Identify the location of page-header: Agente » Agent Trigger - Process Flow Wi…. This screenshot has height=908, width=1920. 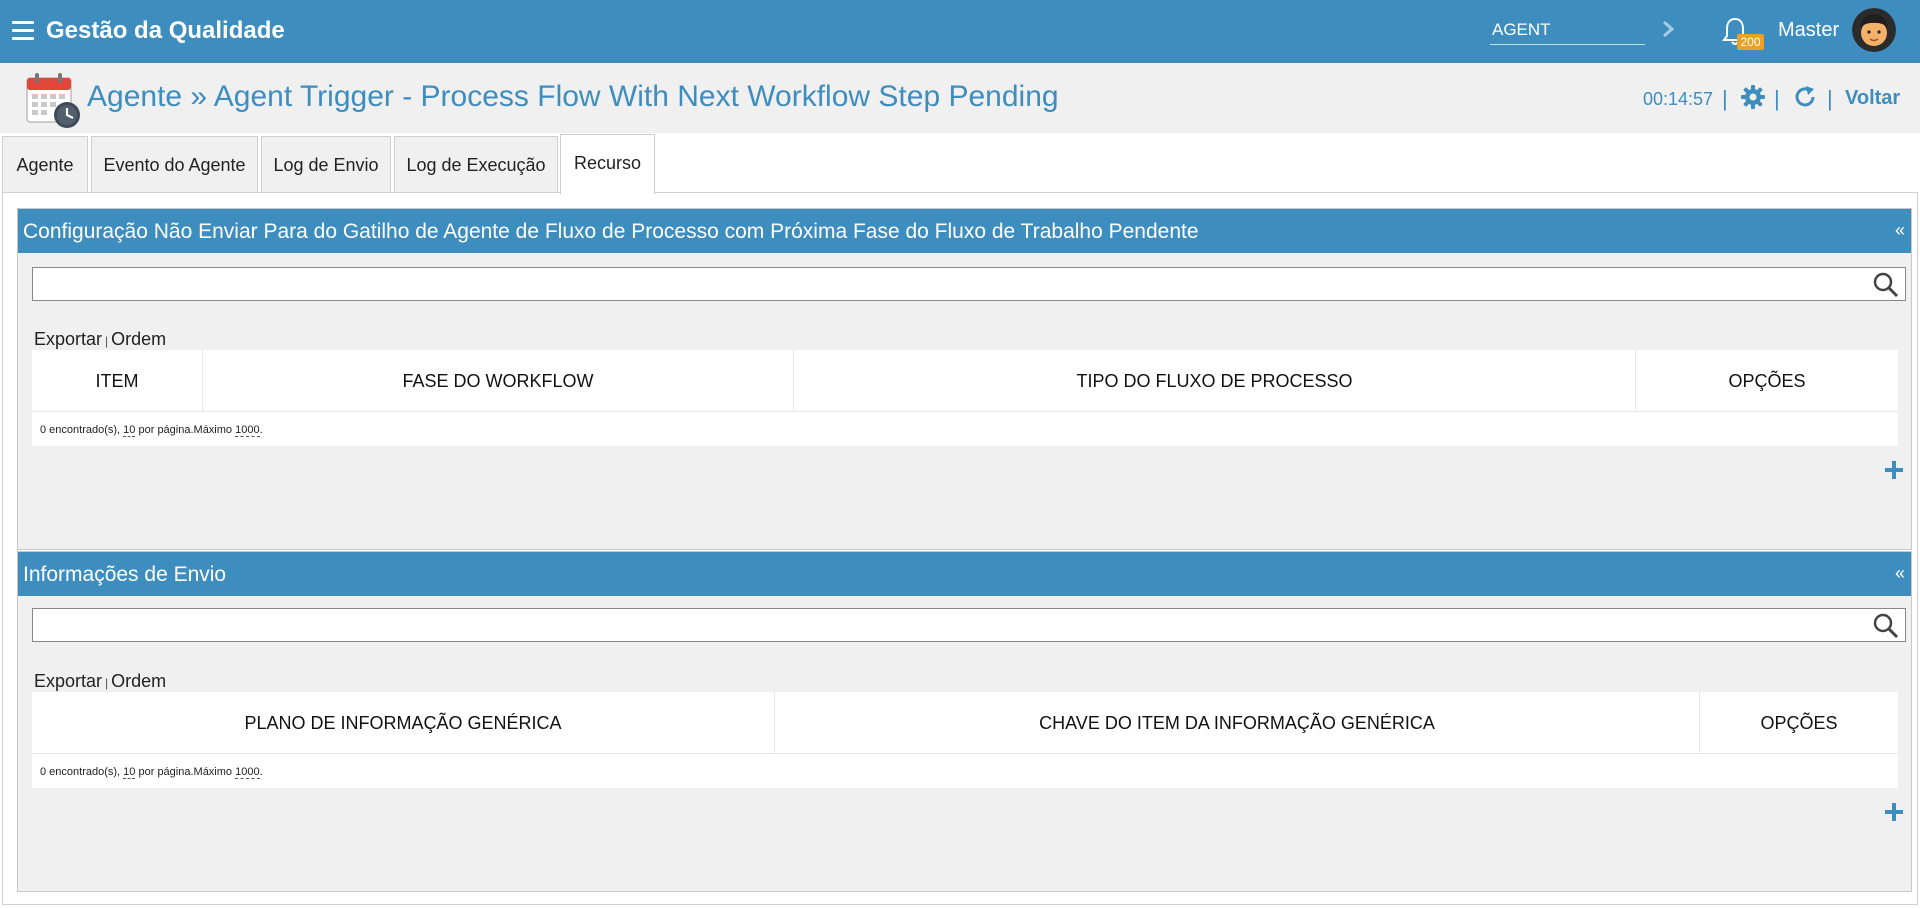
(960, 98).